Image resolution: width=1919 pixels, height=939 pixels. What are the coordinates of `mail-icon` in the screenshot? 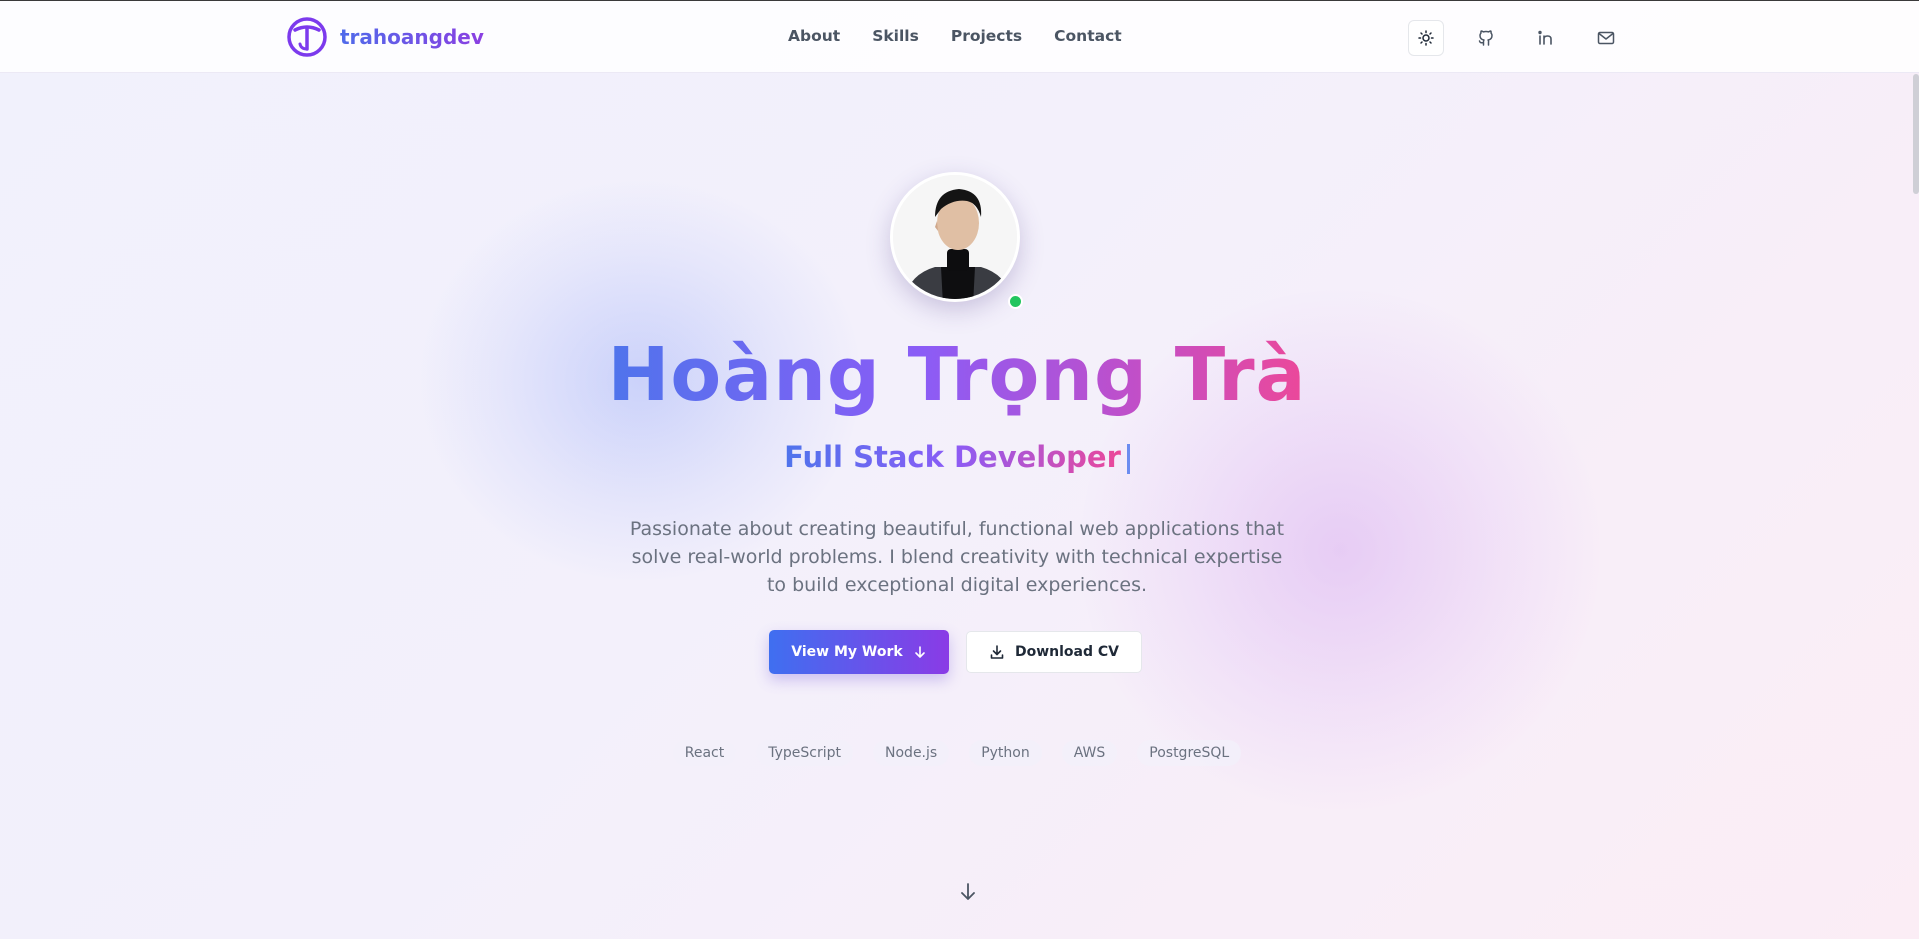 It's located at (1606, 38).